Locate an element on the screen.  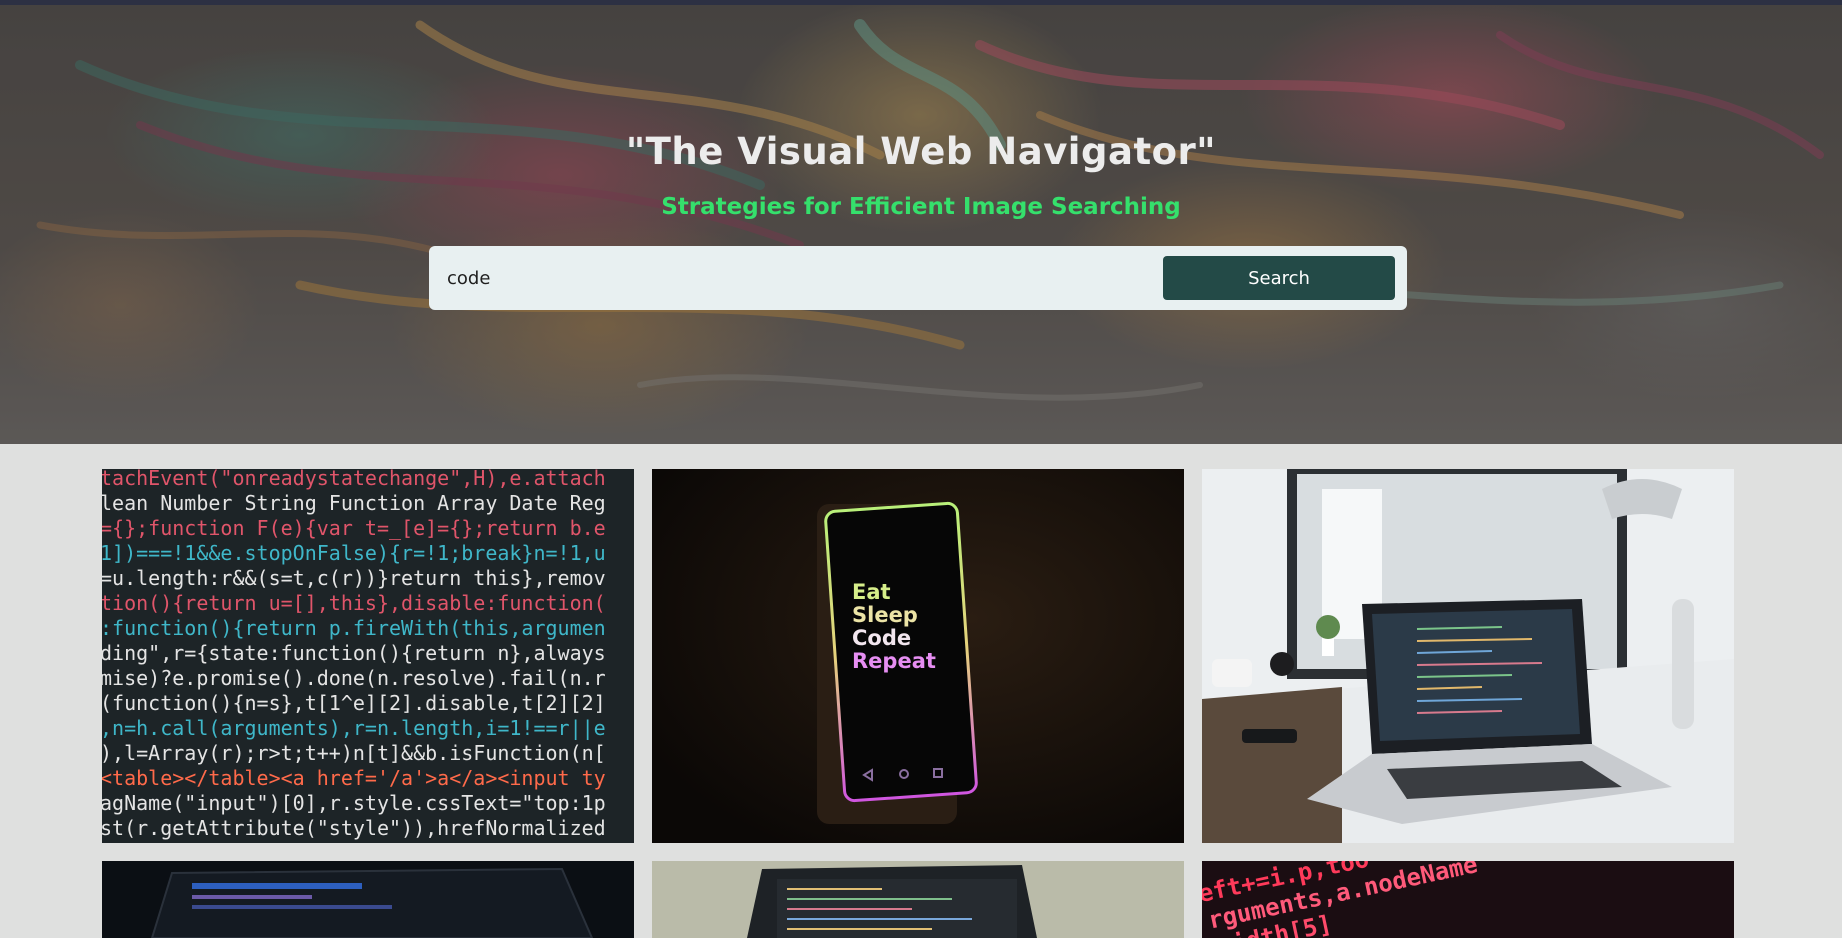
search-input is located at coordinates (787, 278).